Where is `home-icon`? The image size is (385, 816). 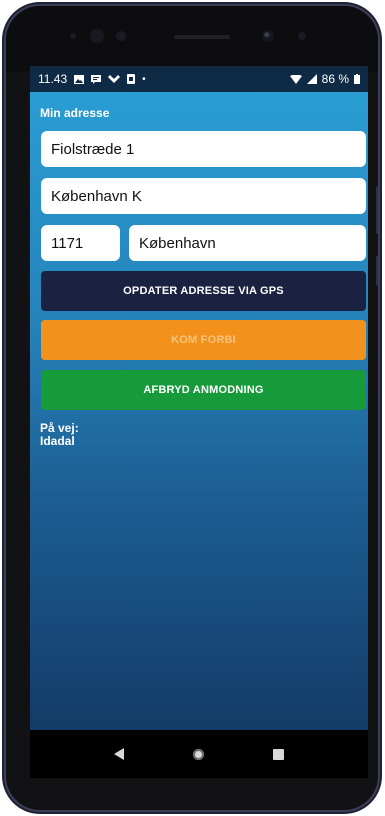 home-icon is located at coordinates (198, 754).